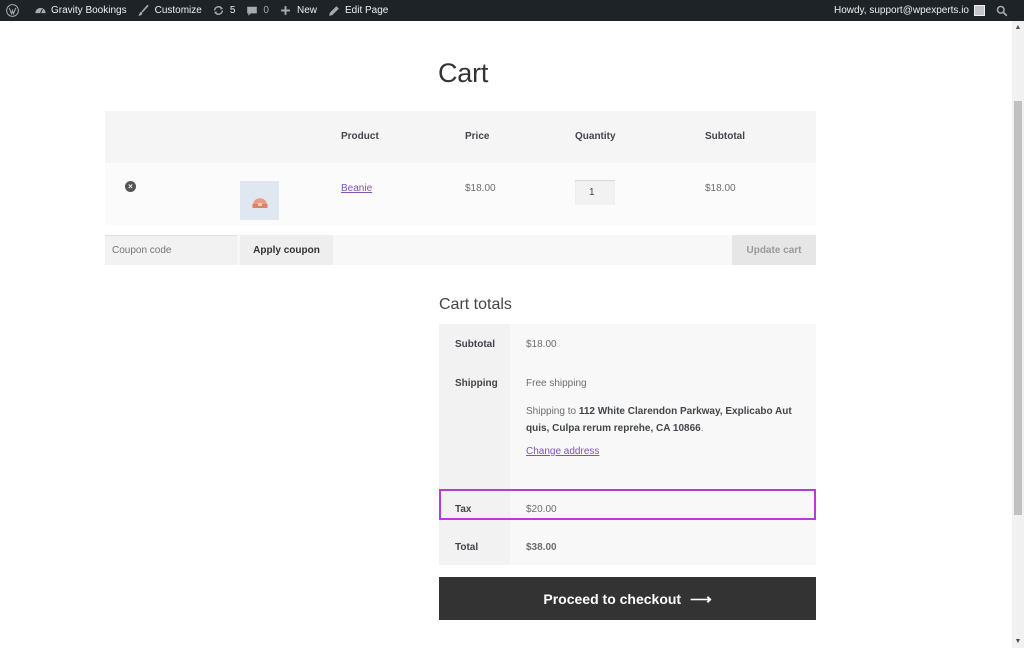 The height and width of the screenshot is (648, 1024). Describe the element at coordinates (595, 136) in the screenshot. I see `column-header-quantity: Quantity` at that location.